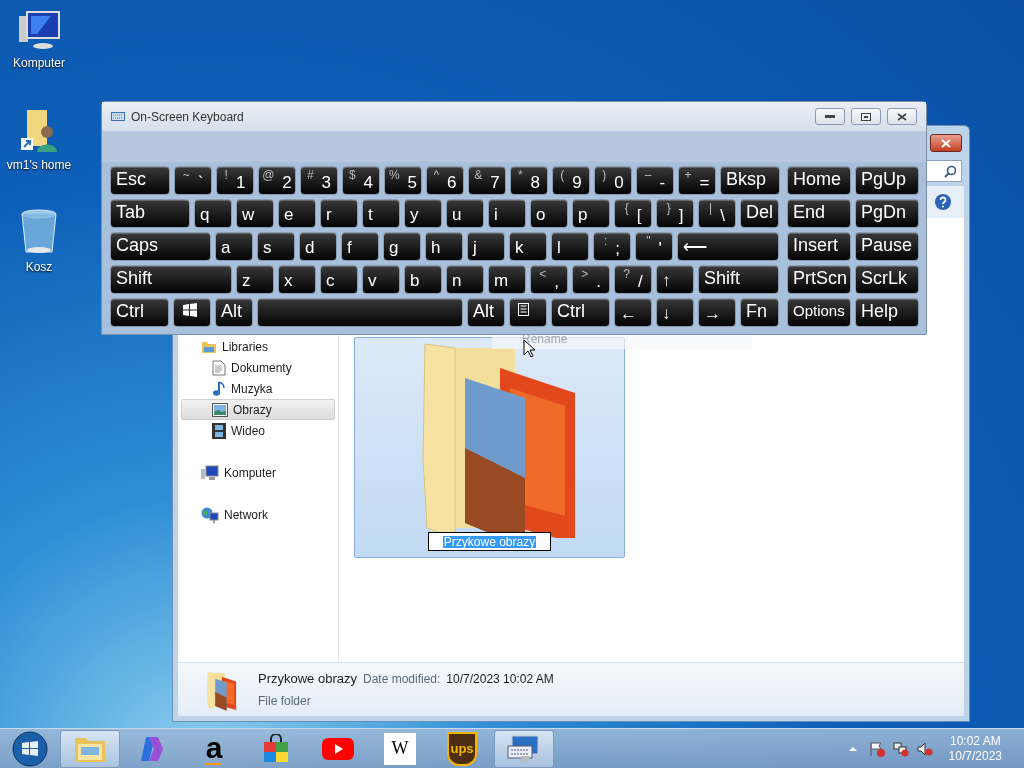 Image resolution: width=1024 pixels, height=768 pixels. I want to click on keyboard-key: ! 1, so click(235, 180).